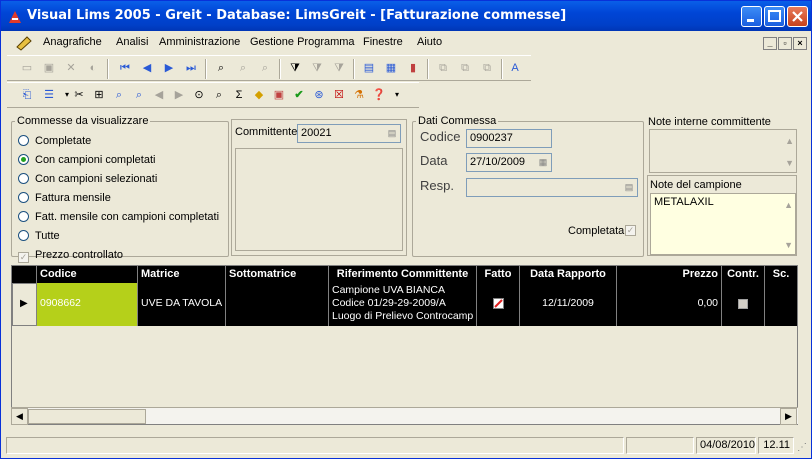 The image size is (812, 459). What do you see at coordinates (23, 159) in the screenshot?
I see `radio-selected-icon` at bounding box center [23, 159].